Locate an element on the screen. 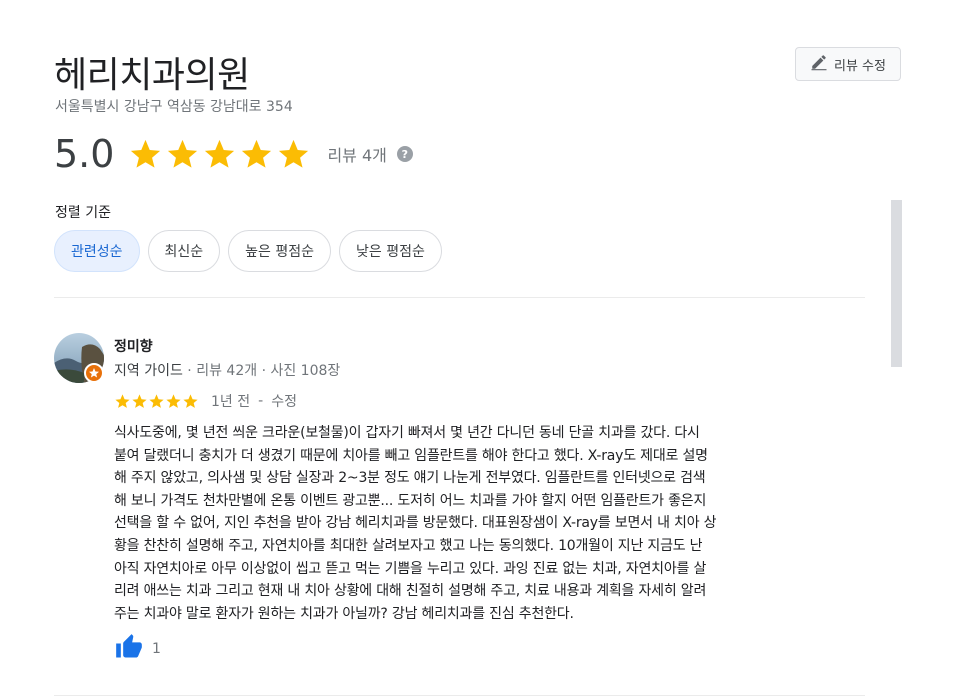  rating-summary: 5.0 리뷰 4개 ? is located at coordinates (233, 154).